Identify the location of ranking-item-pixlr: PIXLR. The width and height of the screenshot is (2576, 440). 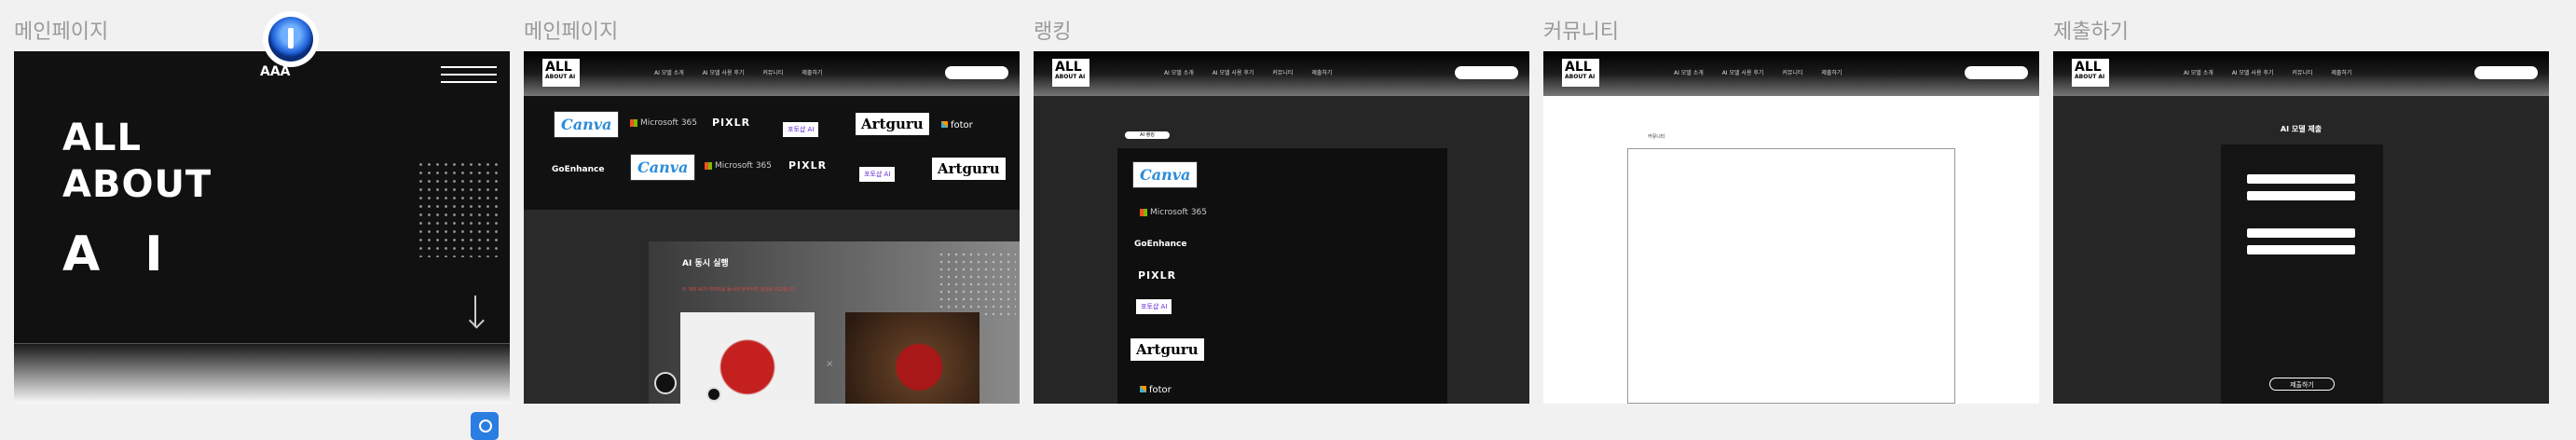
(1157, 275).